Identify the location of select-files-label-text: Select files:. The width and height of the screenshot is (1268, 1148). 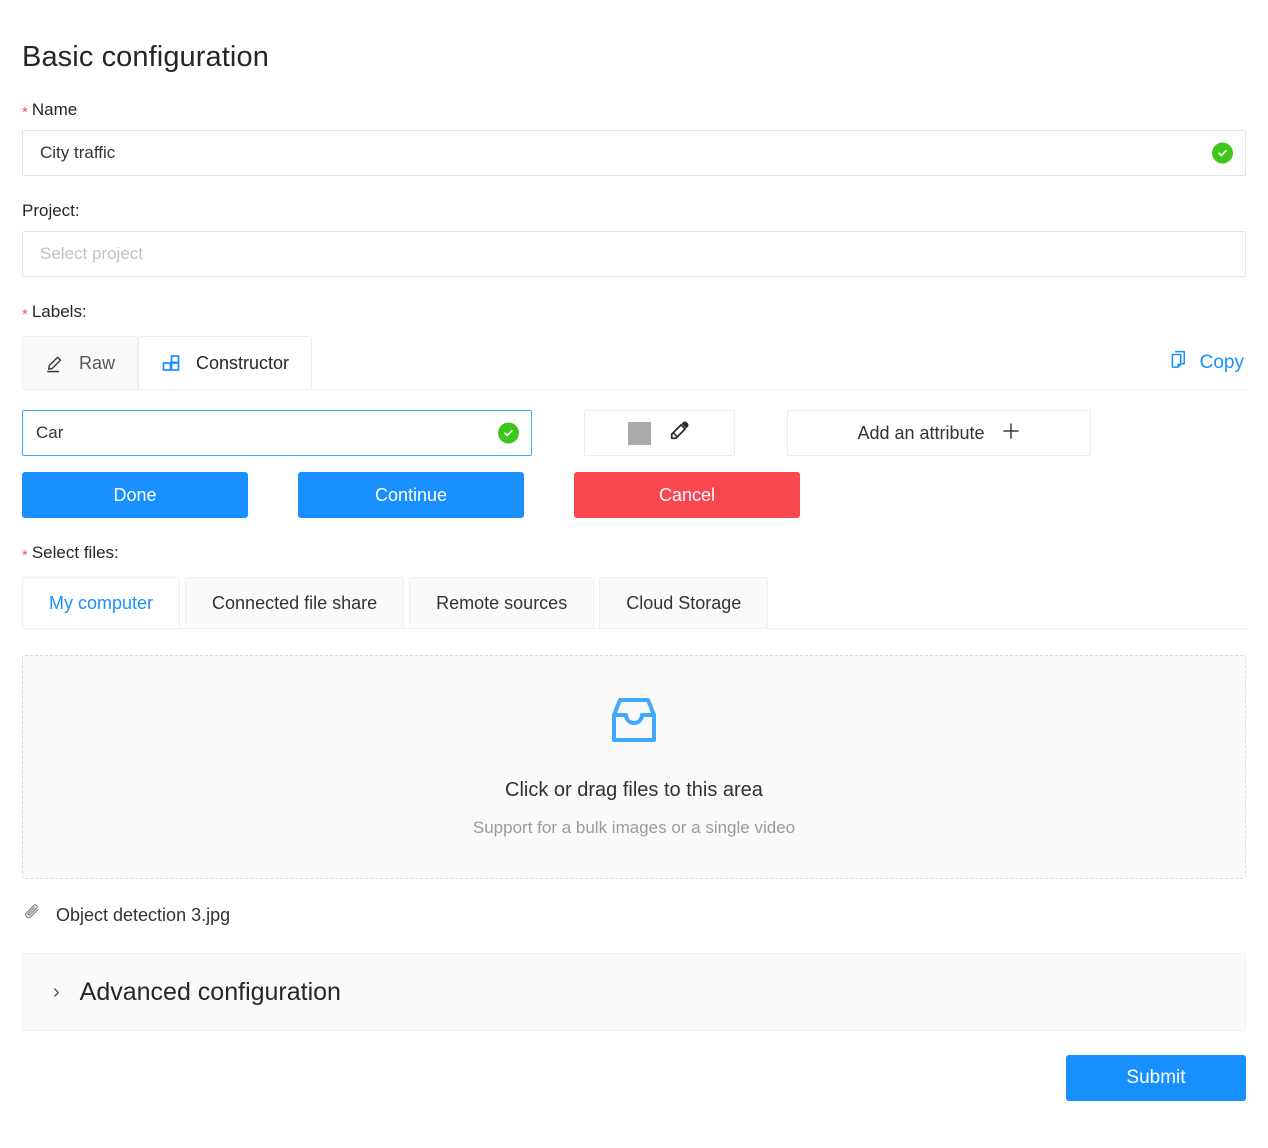
(75, 553).